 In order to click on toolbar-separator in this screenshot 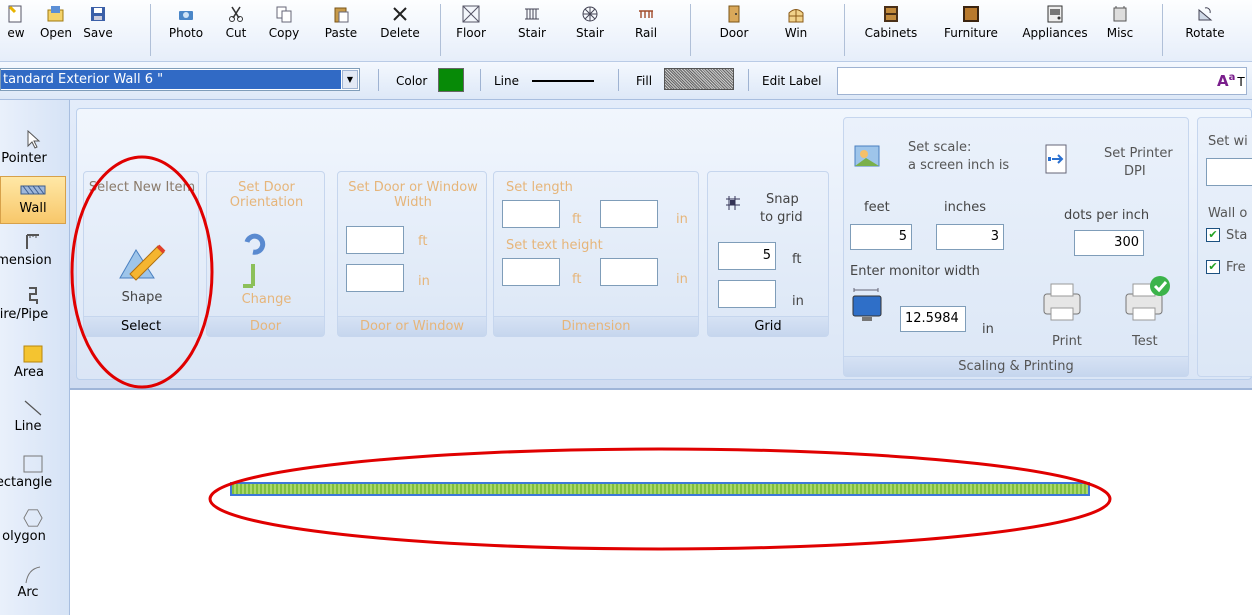, I will do `click(690, 30)`.